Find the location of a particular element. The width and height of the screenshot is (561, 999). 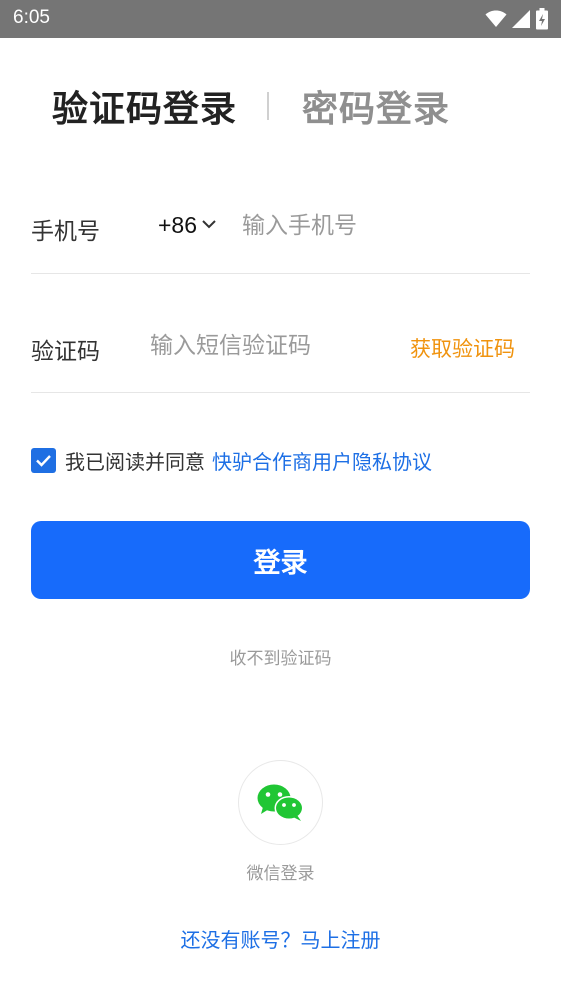

no-code-link: 收不到验证码 is located at coordinates (280, 656).